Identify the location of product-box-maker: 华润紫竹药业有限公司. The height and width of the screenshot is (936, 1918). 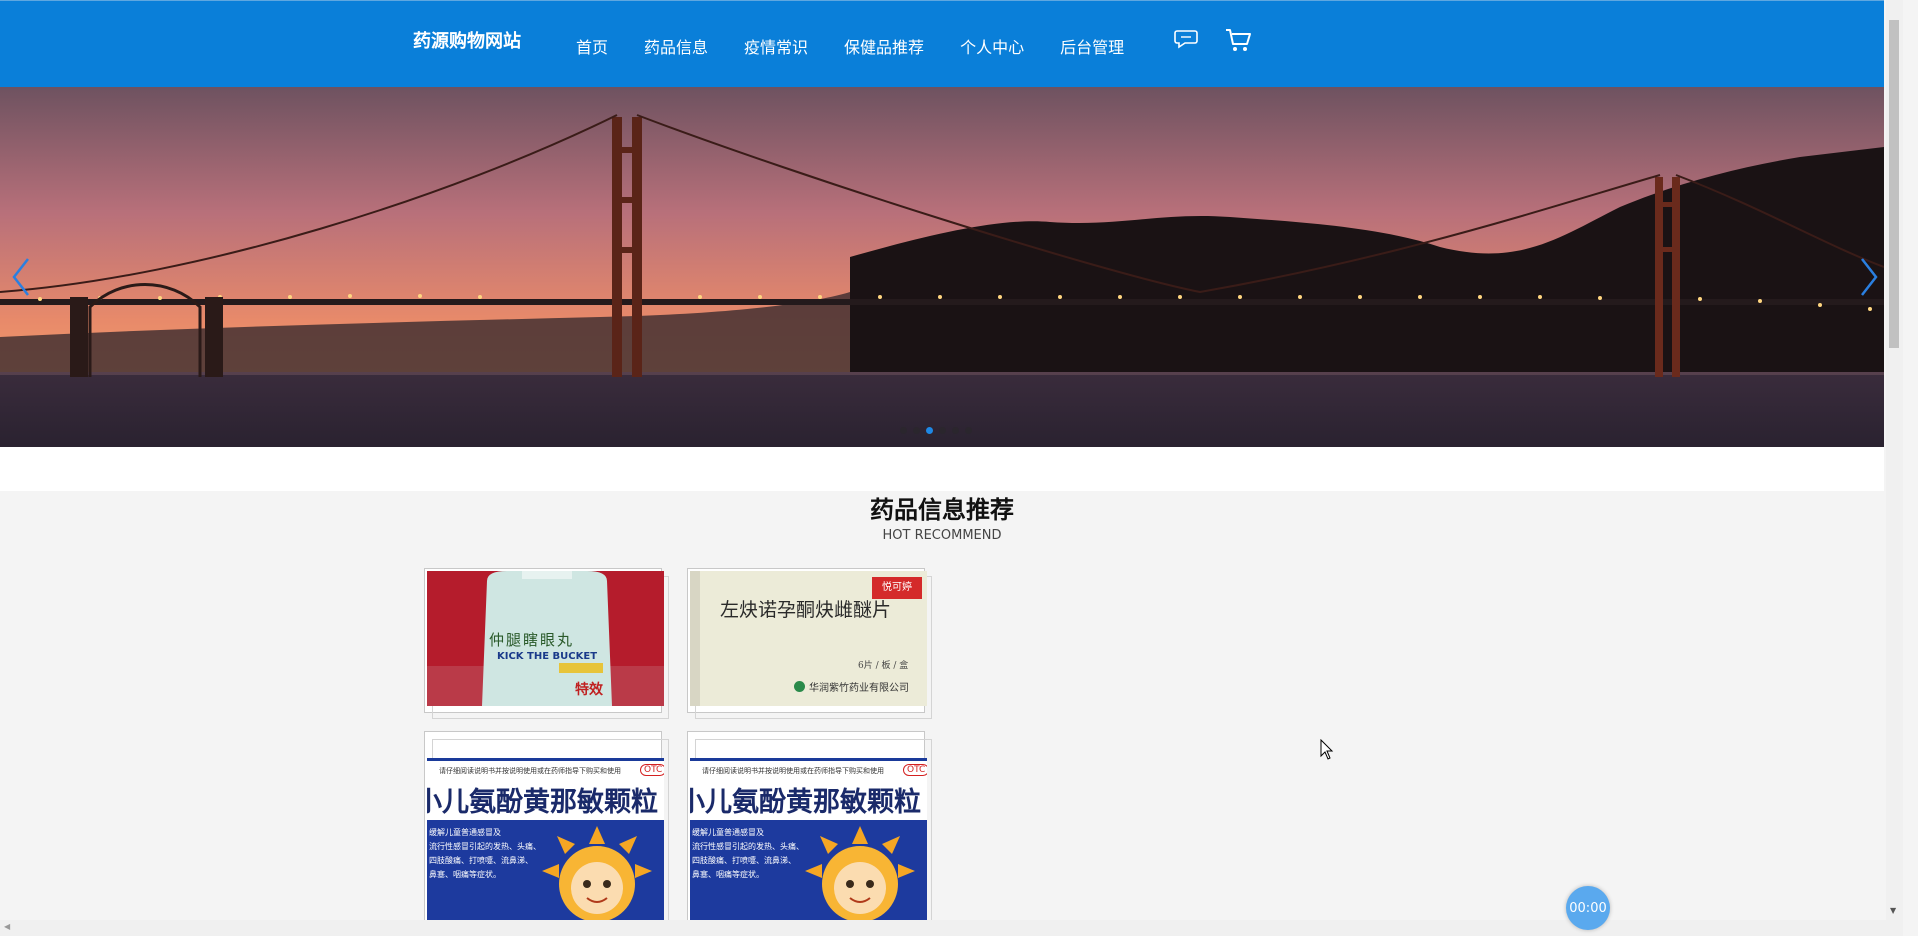
(859, 688).